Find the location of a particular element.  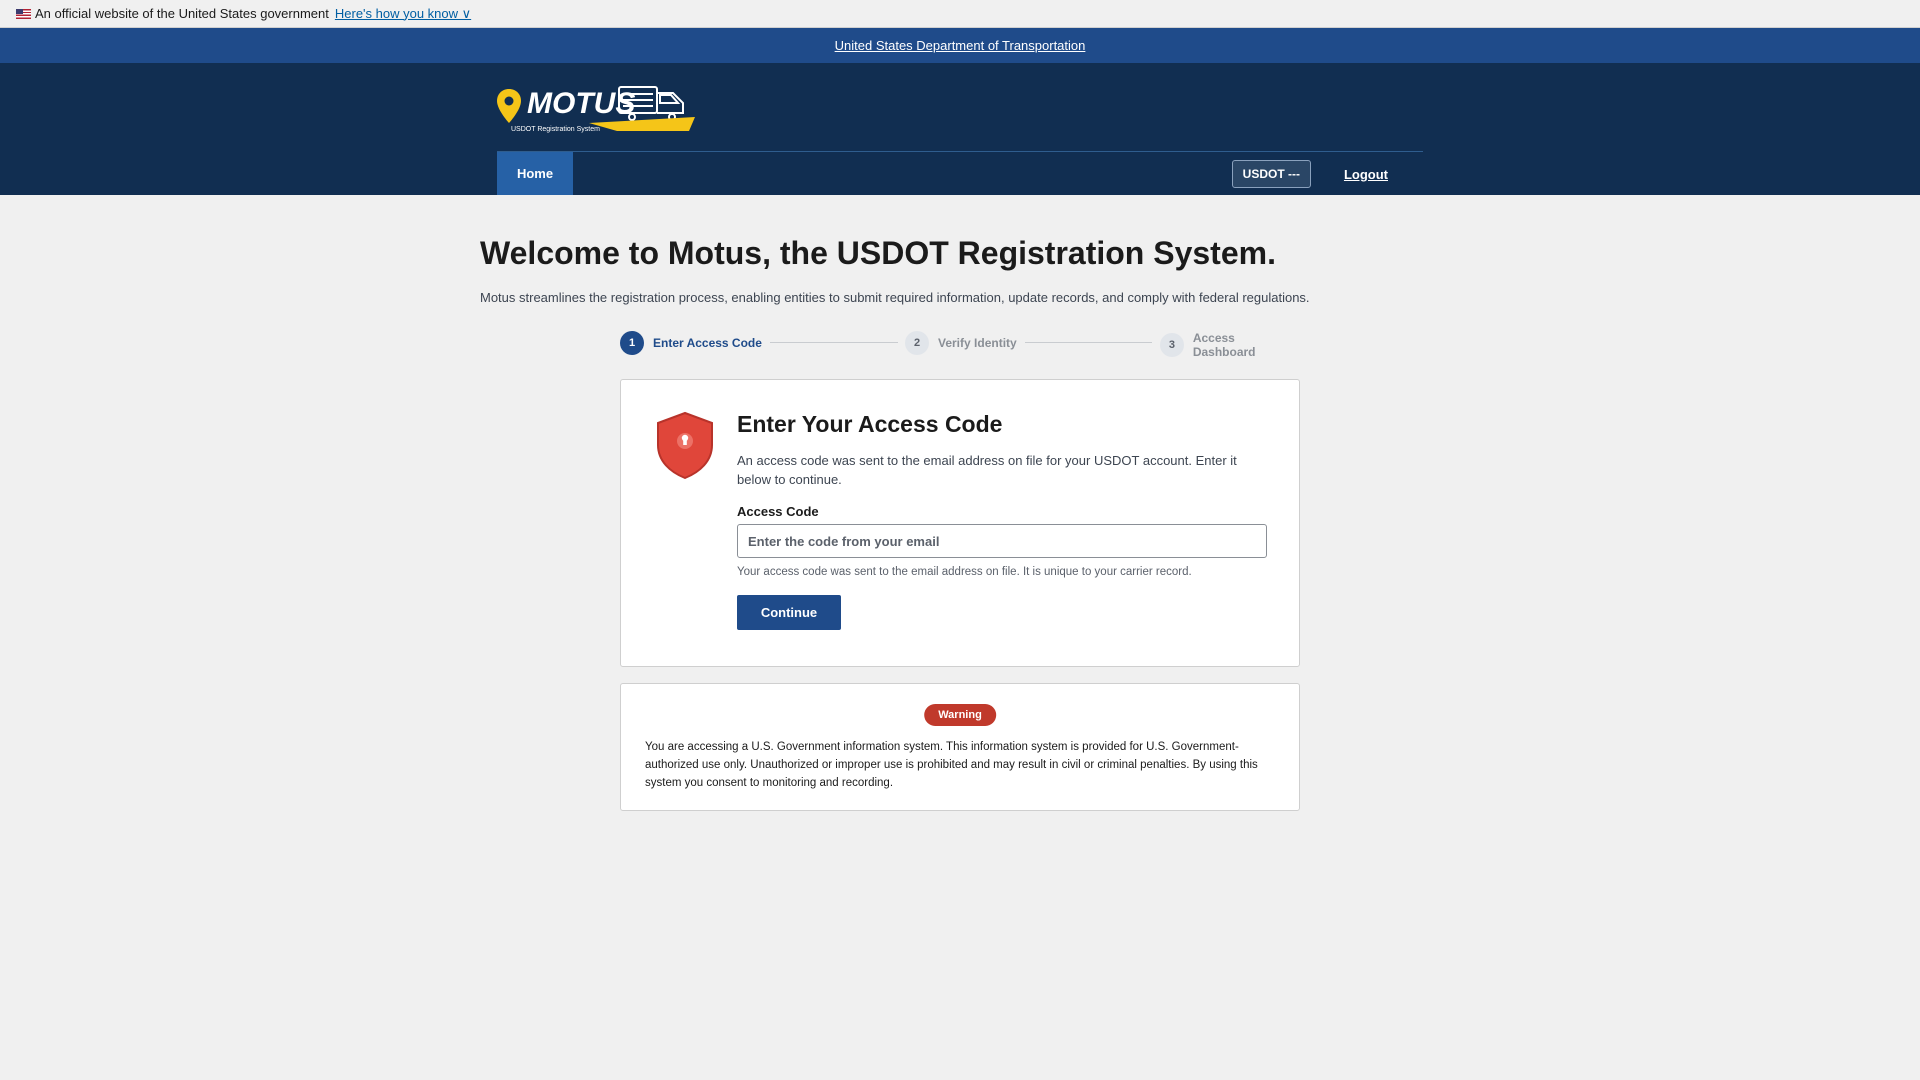

access-code-label: Access Code is located at coordinates (778, 511).